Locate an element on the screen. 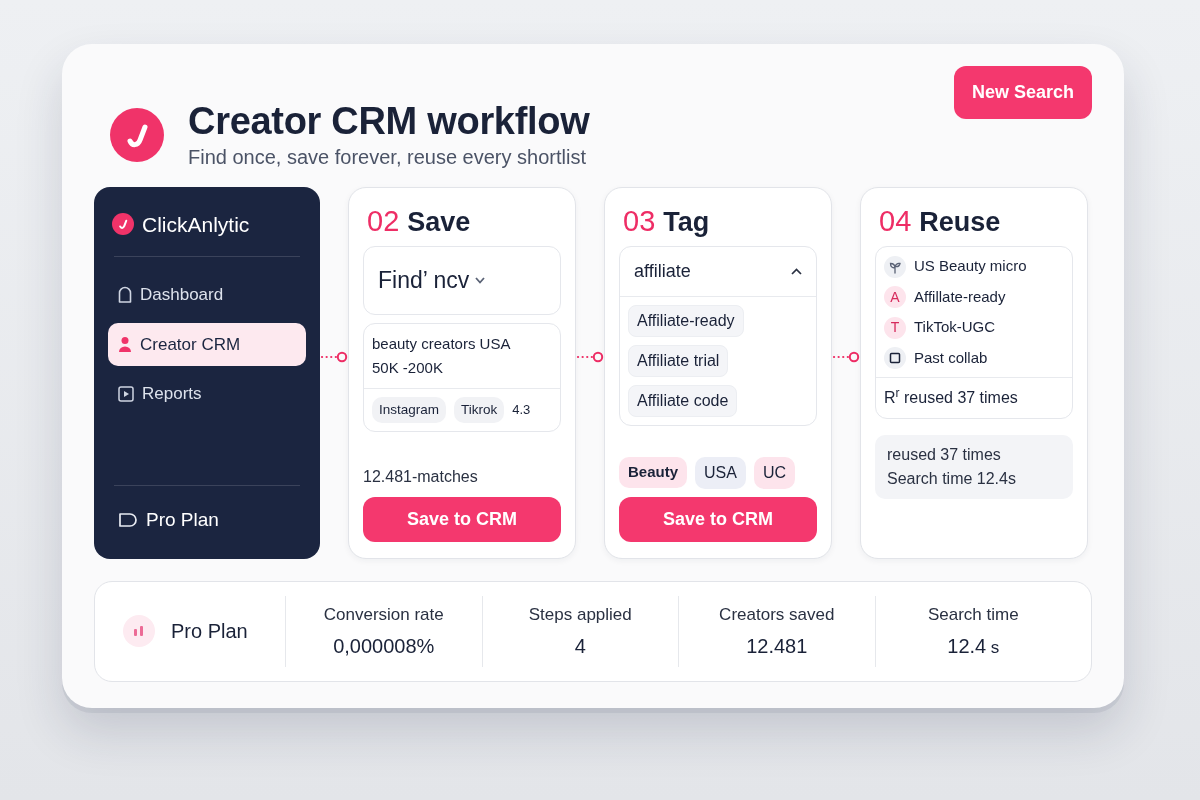  bar-chart-icon is located at coordinates (139, 631).